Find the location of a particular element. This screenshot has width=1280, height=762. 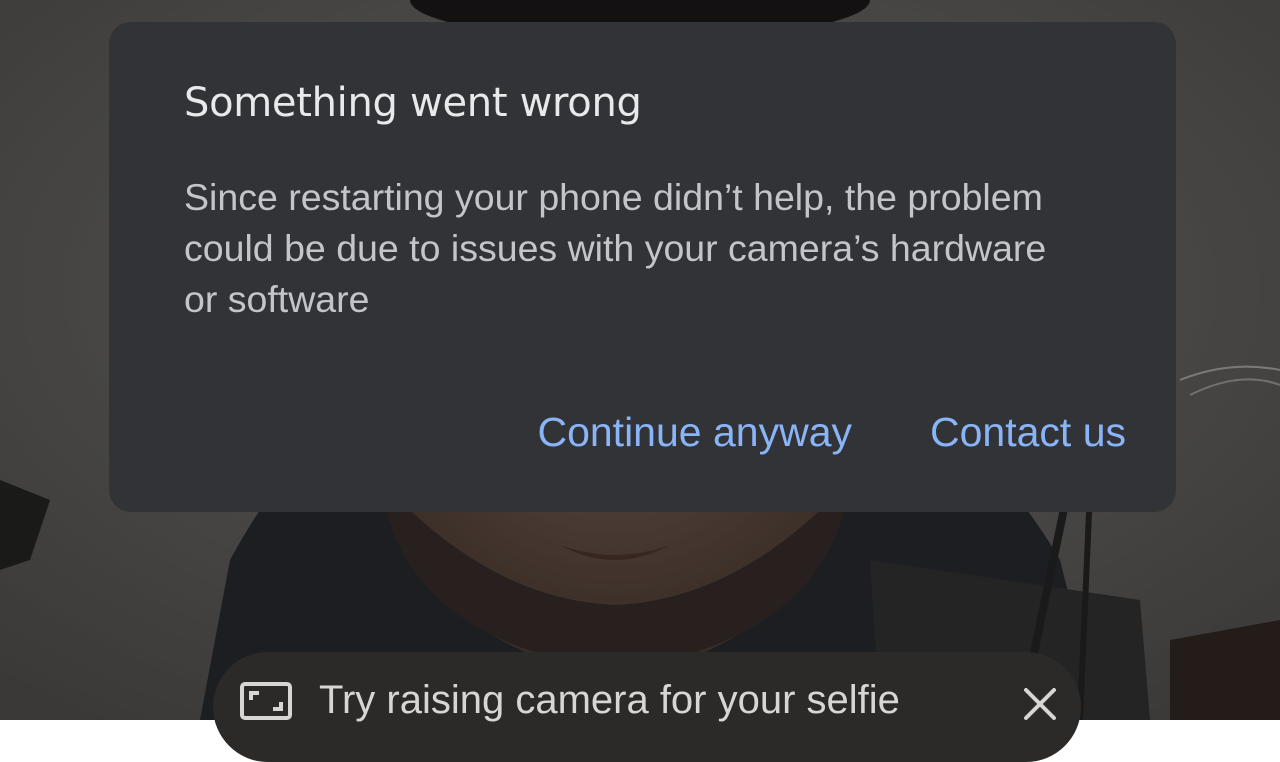

contact-us-button: Contact us is located at coordinates (1028, 432).